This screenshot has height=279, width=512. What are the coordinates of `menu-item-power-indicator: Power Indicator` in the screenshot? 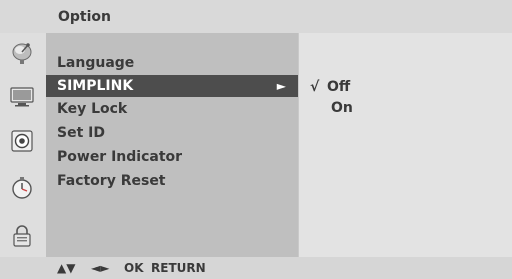 It's located at (172, 157).